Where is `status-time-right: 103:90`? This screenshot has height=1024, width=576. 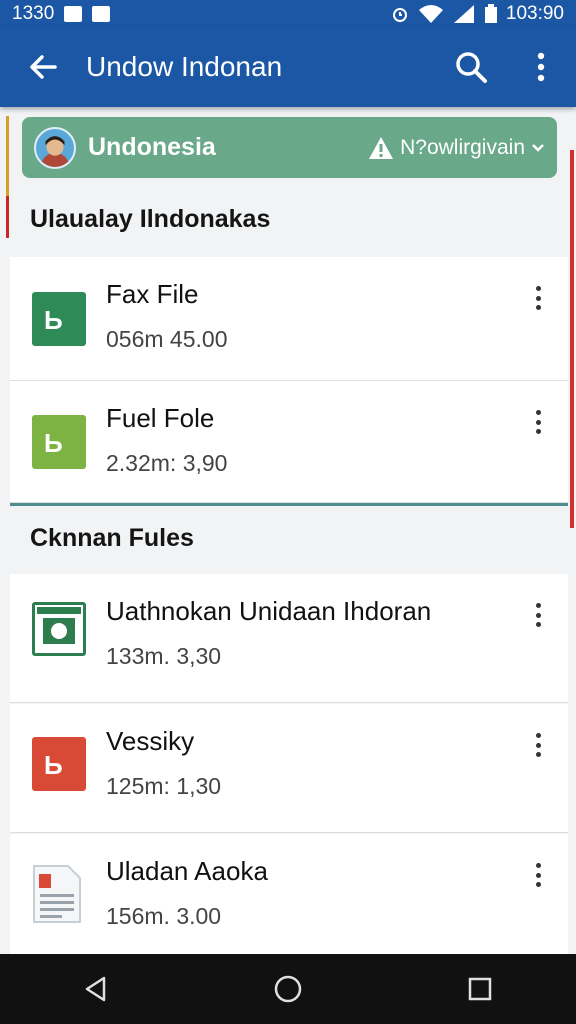
status-time-right: 103:90 is located at coordinates (534, 13).